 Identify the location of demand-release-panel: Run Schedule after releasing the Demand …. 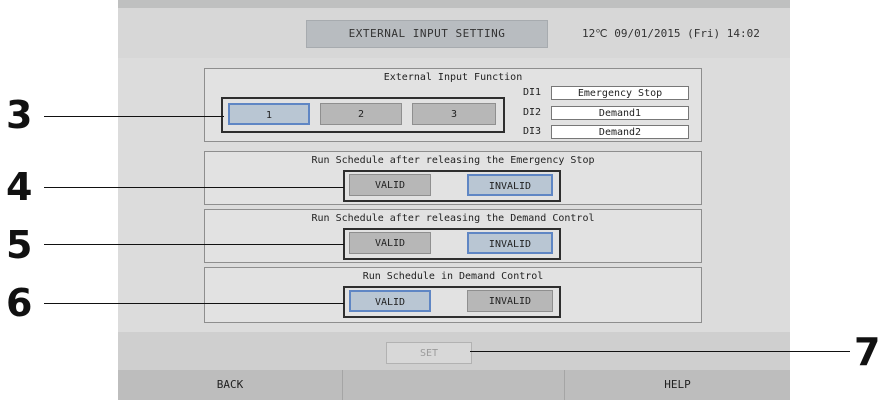
(453, 236).